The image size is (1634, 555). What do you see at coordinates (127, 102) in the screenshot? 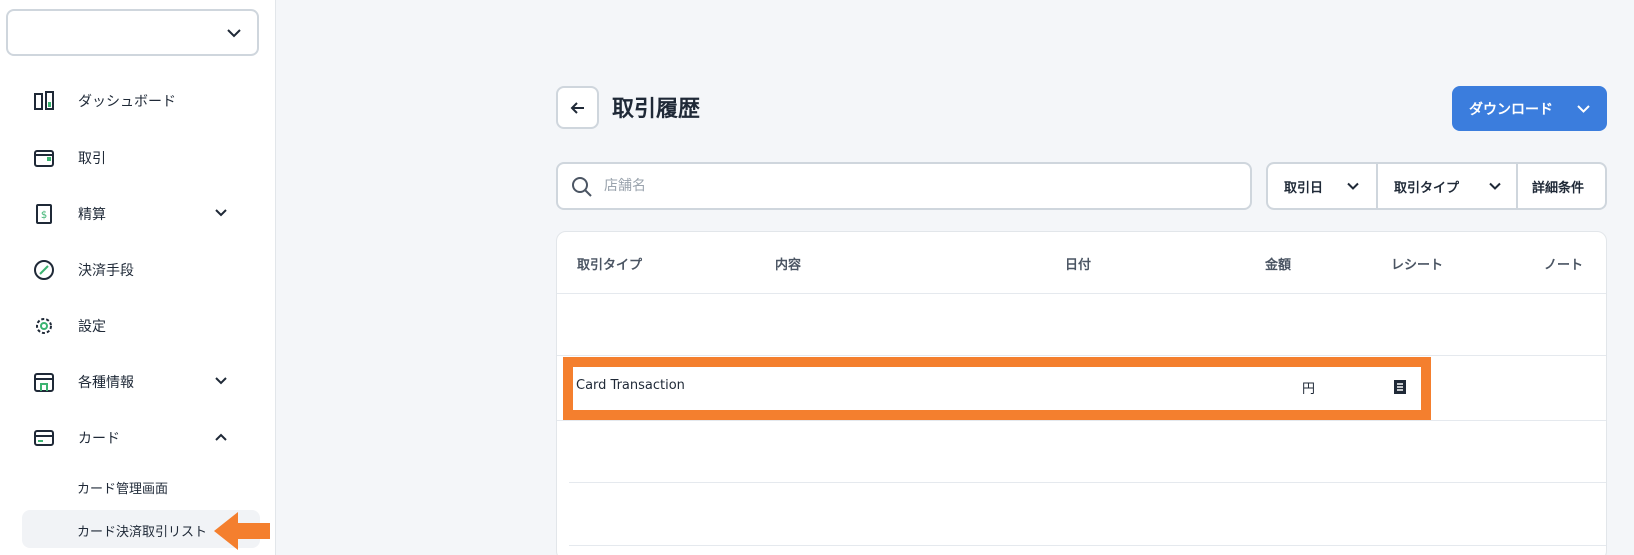
I see `sidebar-item-label: ダッシュボード` at bounding box center [127, 102].